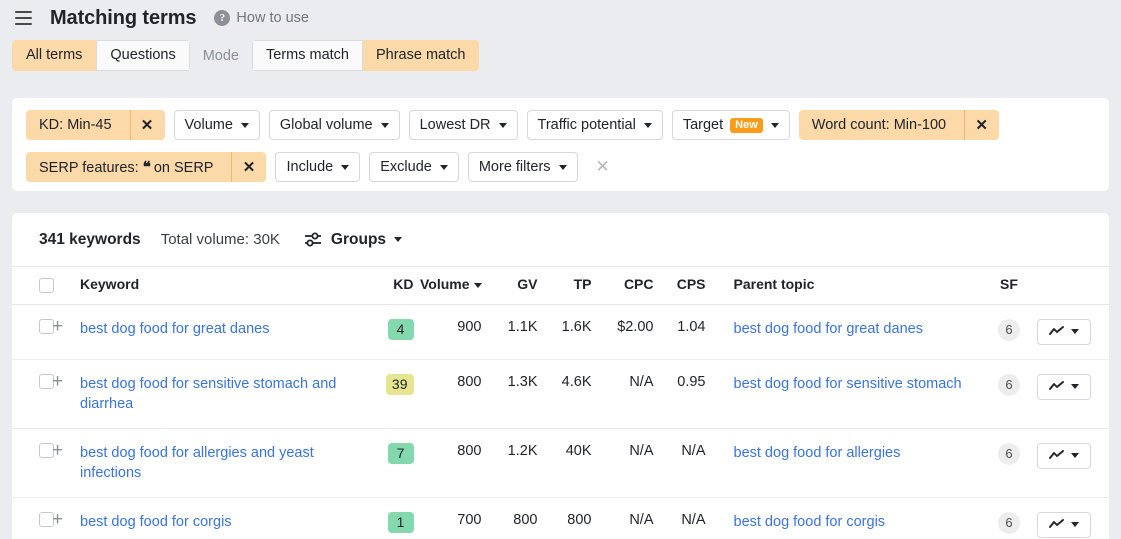 The height and width of the screenshot is (539, 1121). I want to click on row-tp-cell: 40K, so click(564, 463).